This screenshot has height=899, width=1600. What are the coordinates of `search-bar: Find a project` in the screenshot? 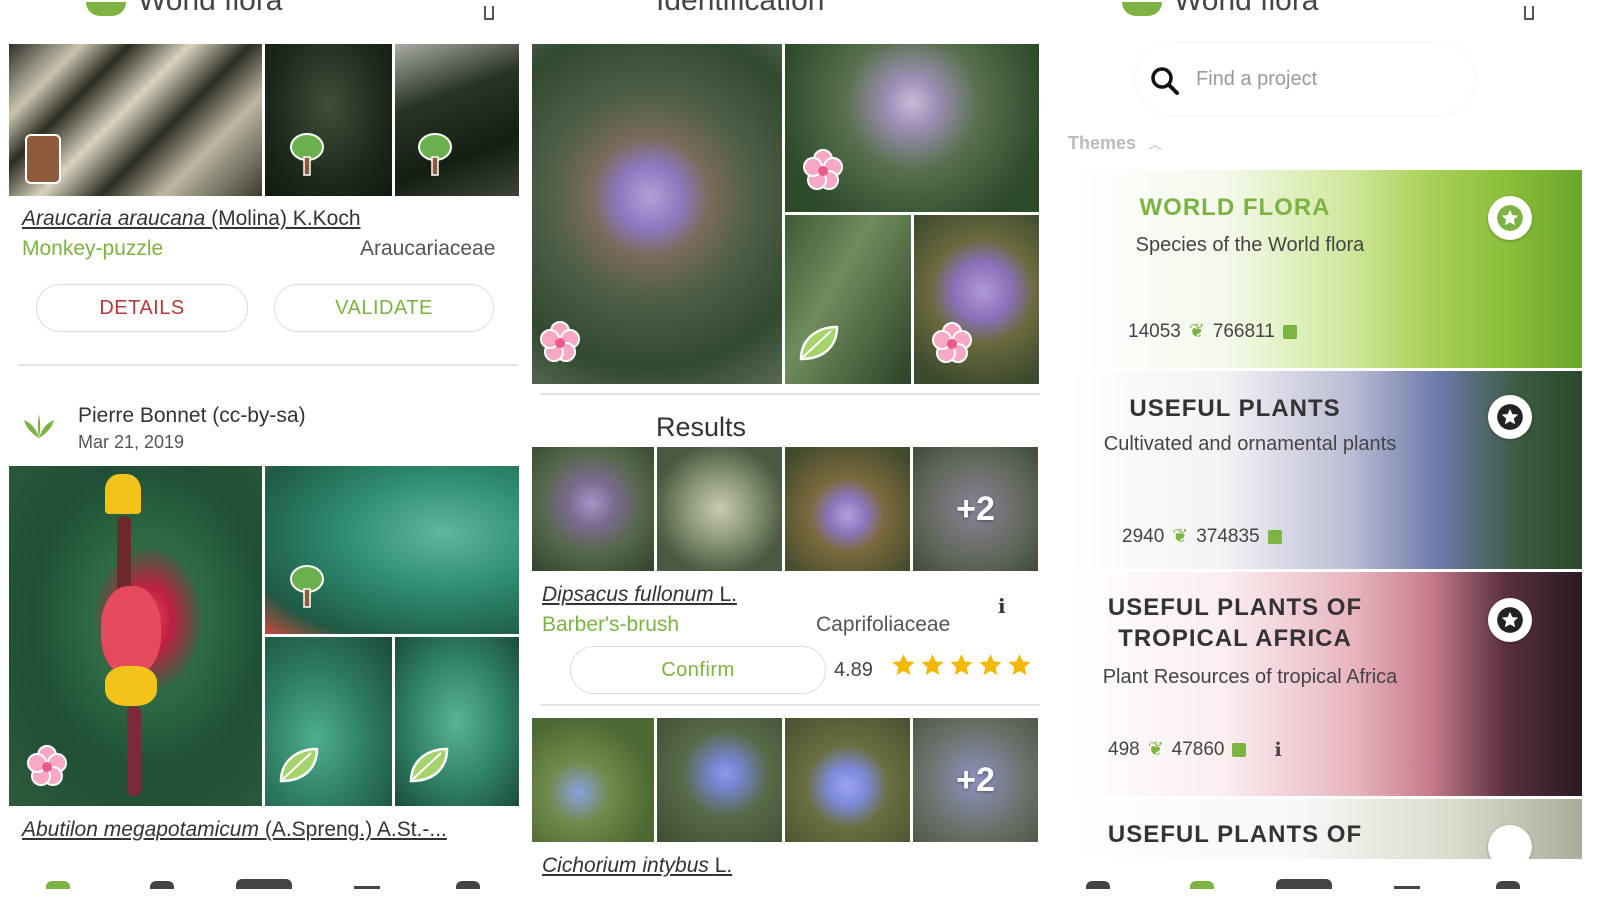 It's located at (1305, 79).